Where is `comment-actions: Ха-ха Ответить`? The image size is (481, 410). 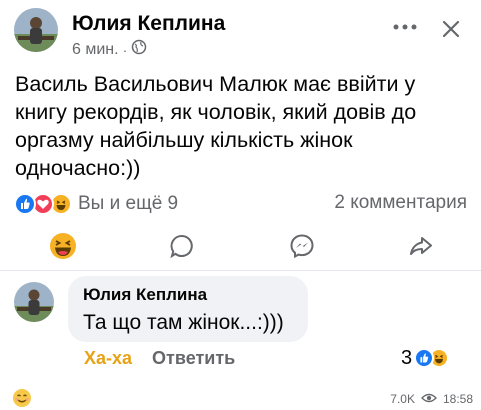
comment-actions: Ха-ха Ответить is located at coordinates (159, 358).